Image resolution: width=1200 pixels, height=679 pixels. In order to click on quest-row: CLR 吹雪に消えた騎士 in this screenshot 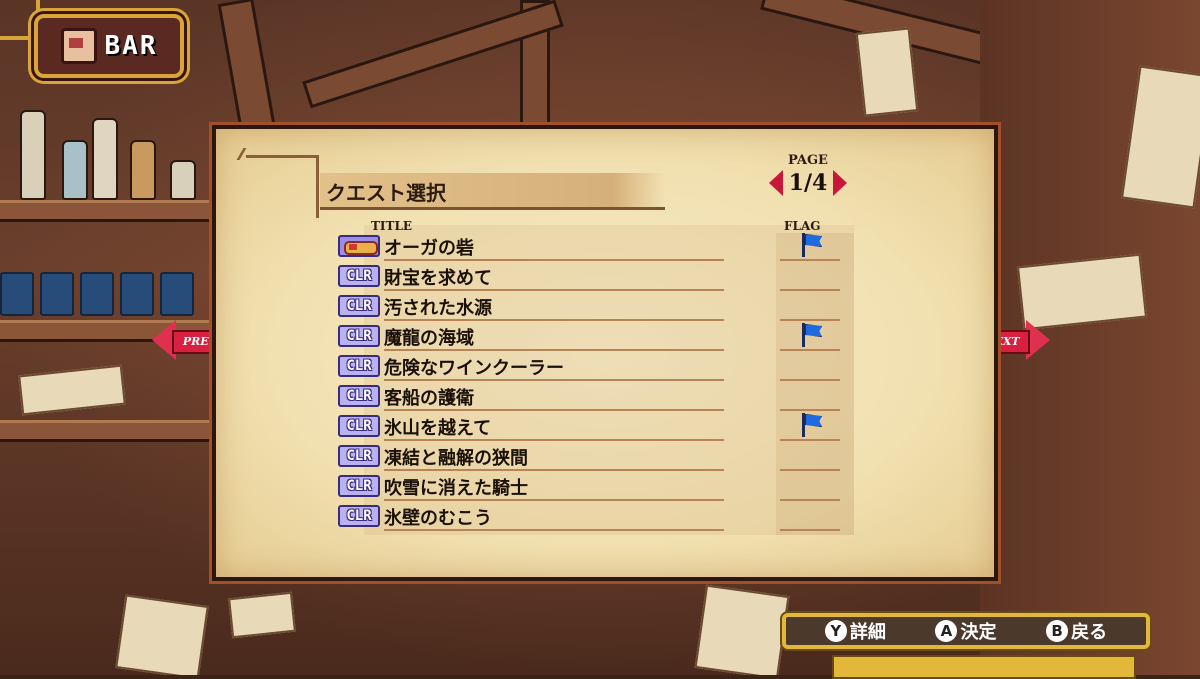, I will do `click(598, 488)`.